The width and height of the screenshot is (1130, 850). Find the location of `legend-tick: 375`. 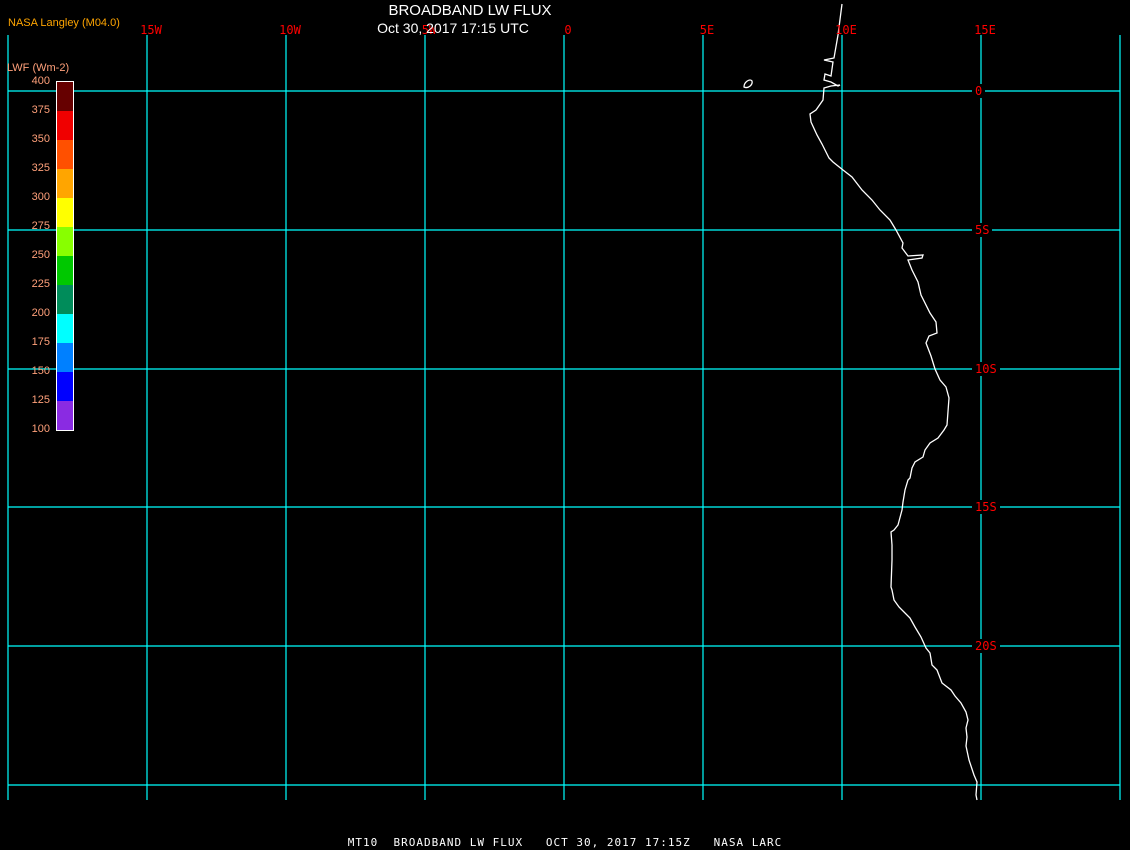

legend-tick: 375 is located at coordinates (40, 110).